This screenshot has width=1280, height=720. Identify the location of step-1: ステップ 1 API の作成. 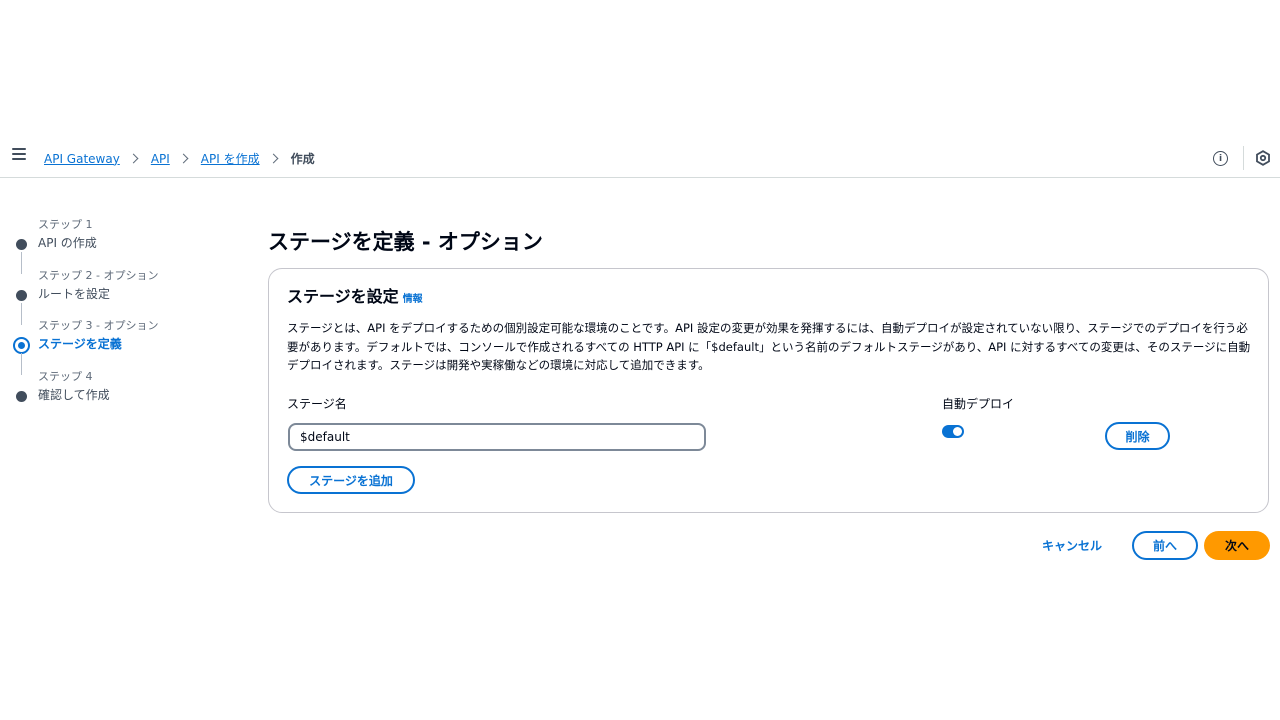
(129, 246).